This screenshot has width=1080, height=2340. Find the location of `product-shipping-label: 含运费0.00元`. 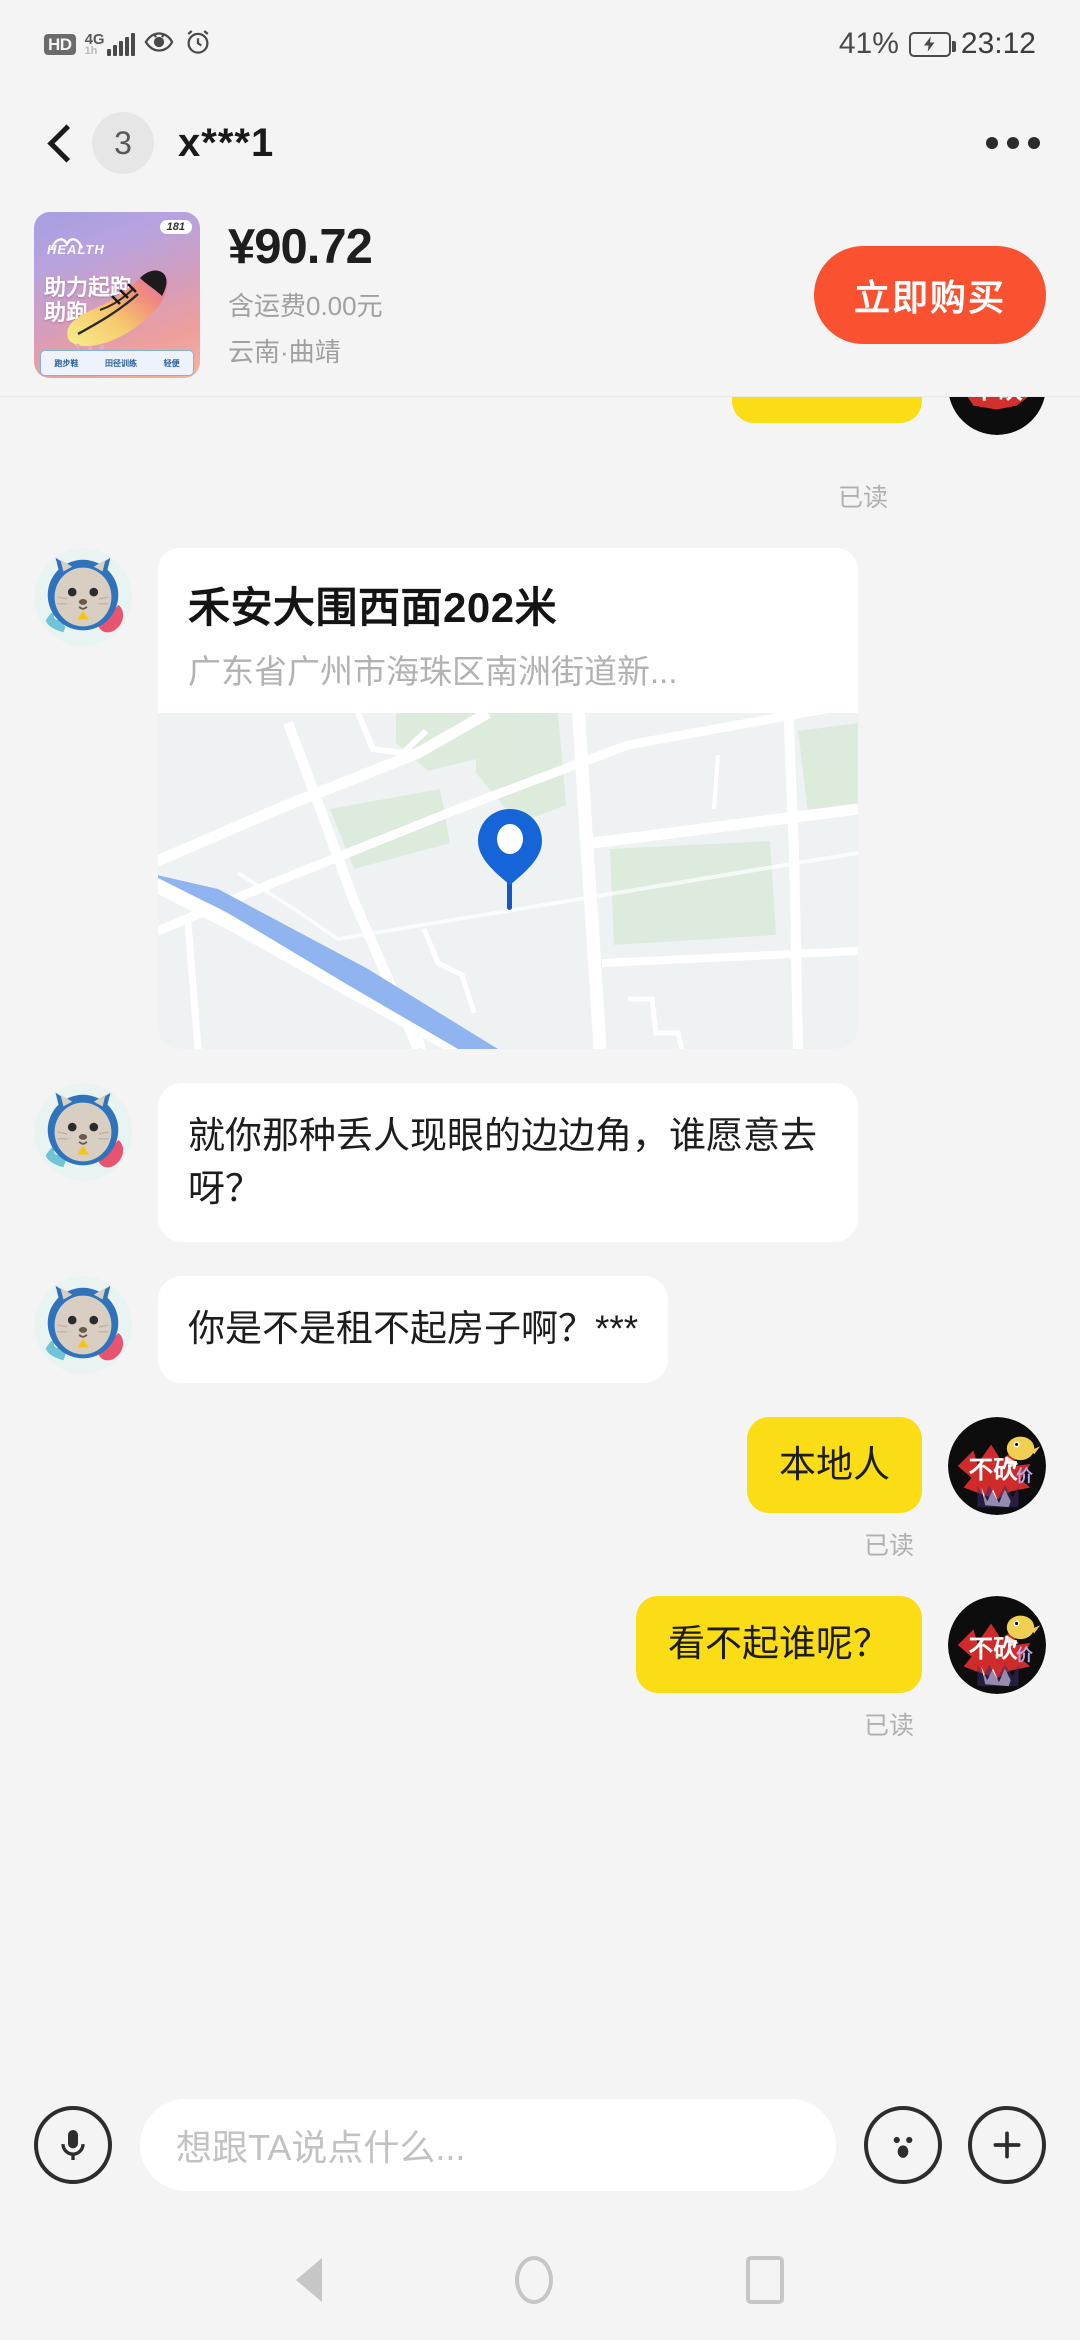

product-shipping-label: 含运费0.00元 is located at coordinates (305, 306).